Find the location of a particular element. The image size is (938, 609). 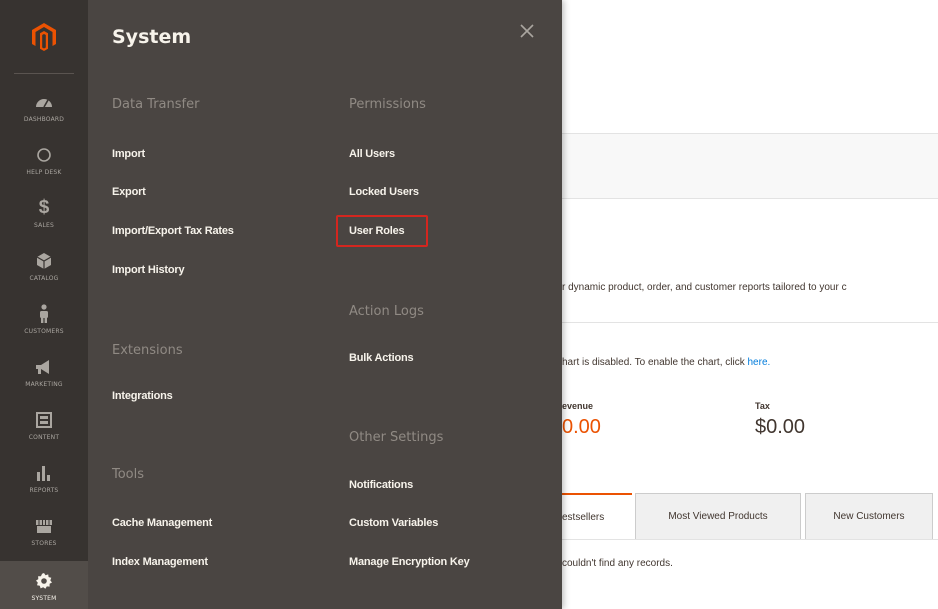

link-integrations: Integrations is located at coordinates (142, 396).